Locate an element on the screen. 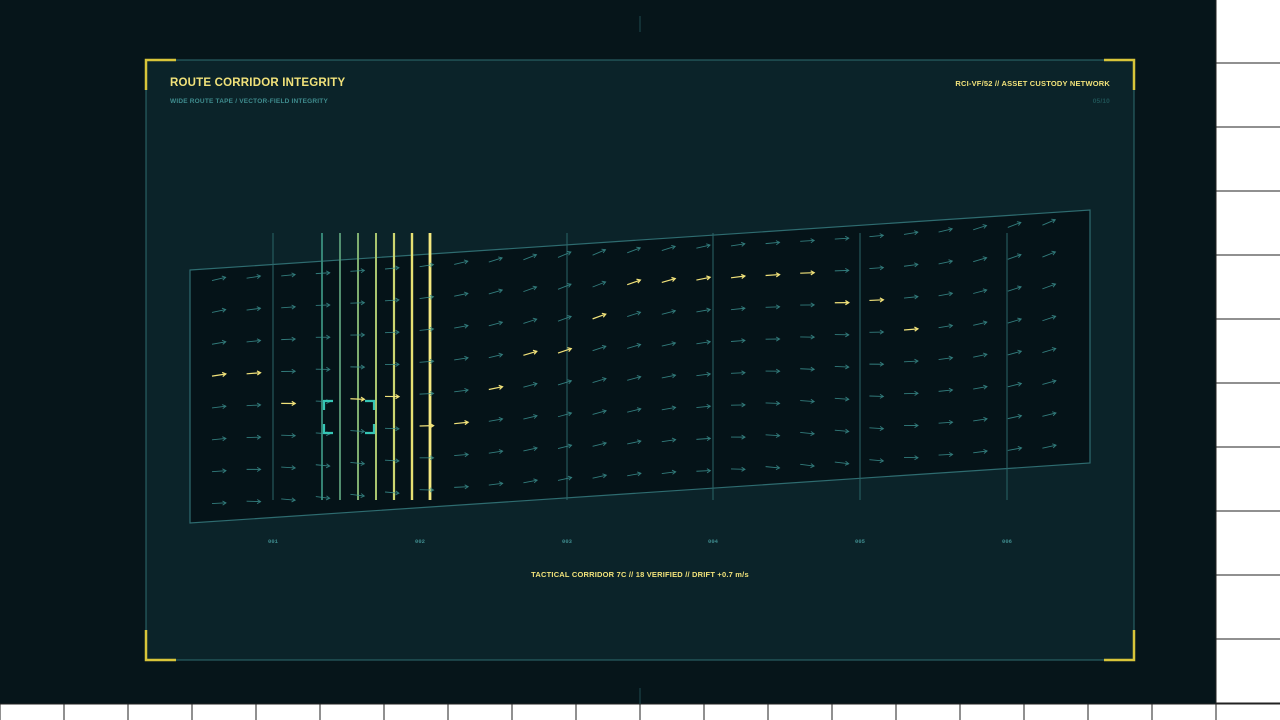 This screenshot has width=1280, height=720. panel-id-label: RCI-VF/52 // ASSET CUSTODY NETWORK is located at coordinates (1032, 83).